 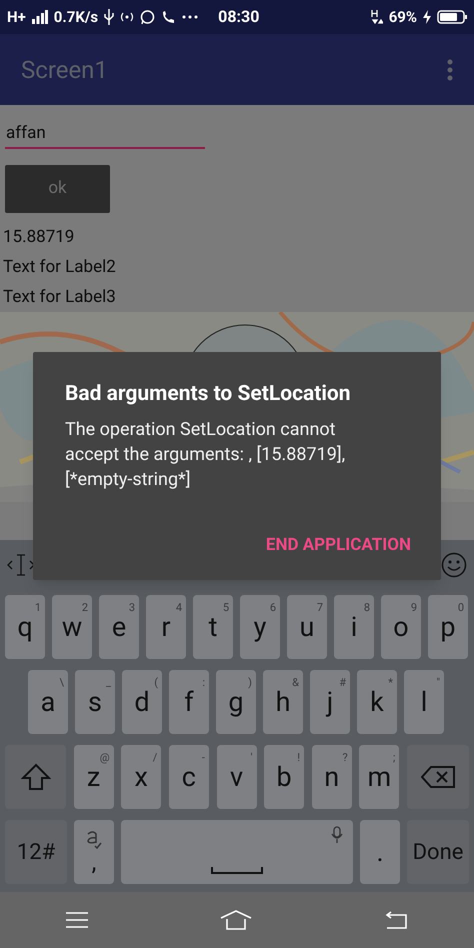 I want to click on signal-icon, so click(x=40, y=17).